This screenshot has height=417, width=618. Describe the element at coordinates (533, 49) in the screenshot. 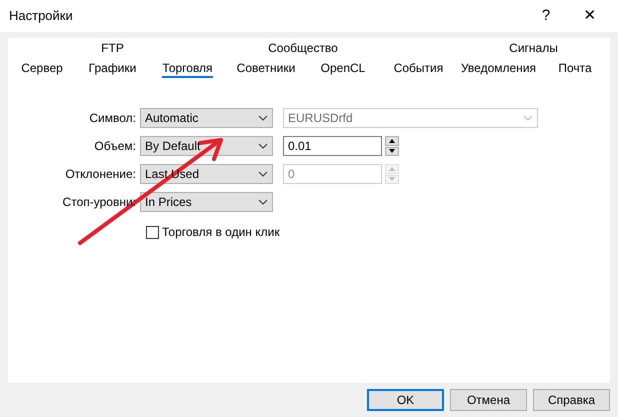

I see `tab: Сигналы` at that location.